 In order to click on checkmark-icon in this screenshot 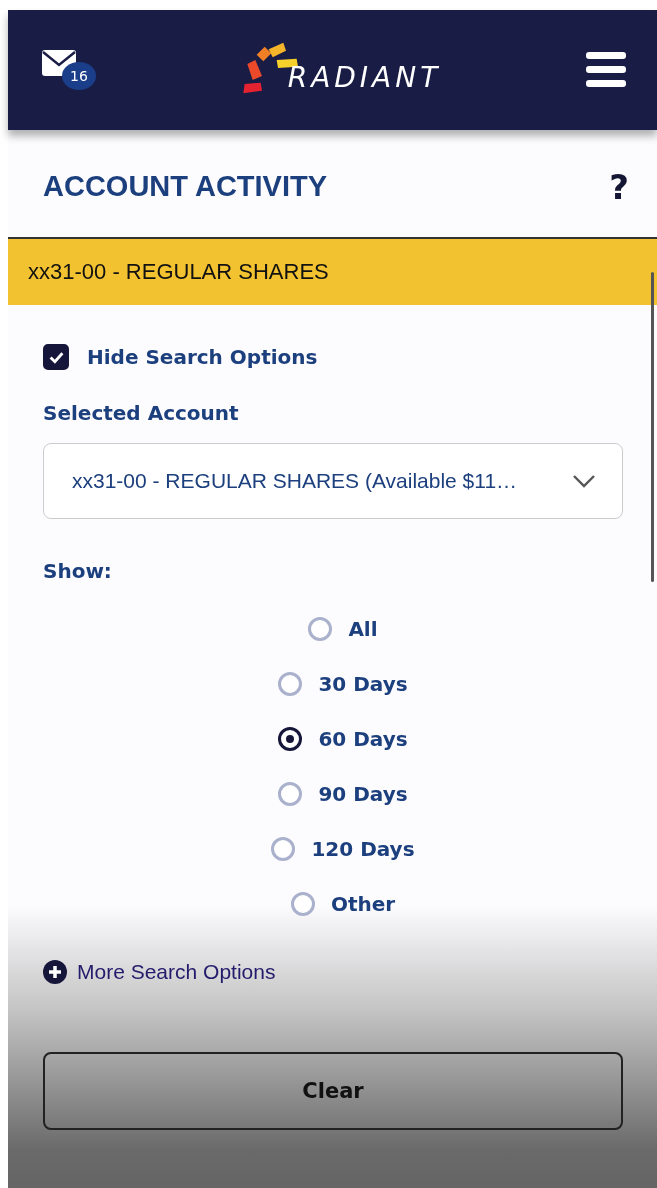, I will do `click(56, 357)`.